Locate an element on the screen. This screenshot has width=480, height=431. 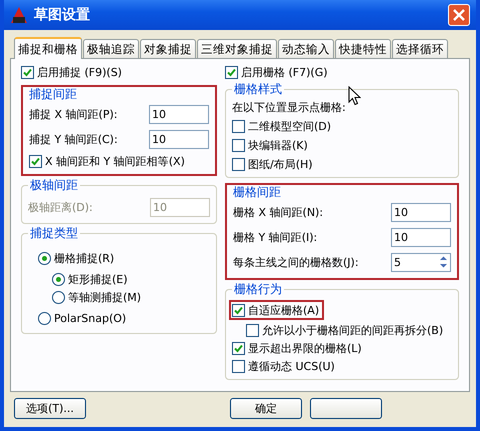
group-title: 栅格样式 is located at coordinates (258, 89).